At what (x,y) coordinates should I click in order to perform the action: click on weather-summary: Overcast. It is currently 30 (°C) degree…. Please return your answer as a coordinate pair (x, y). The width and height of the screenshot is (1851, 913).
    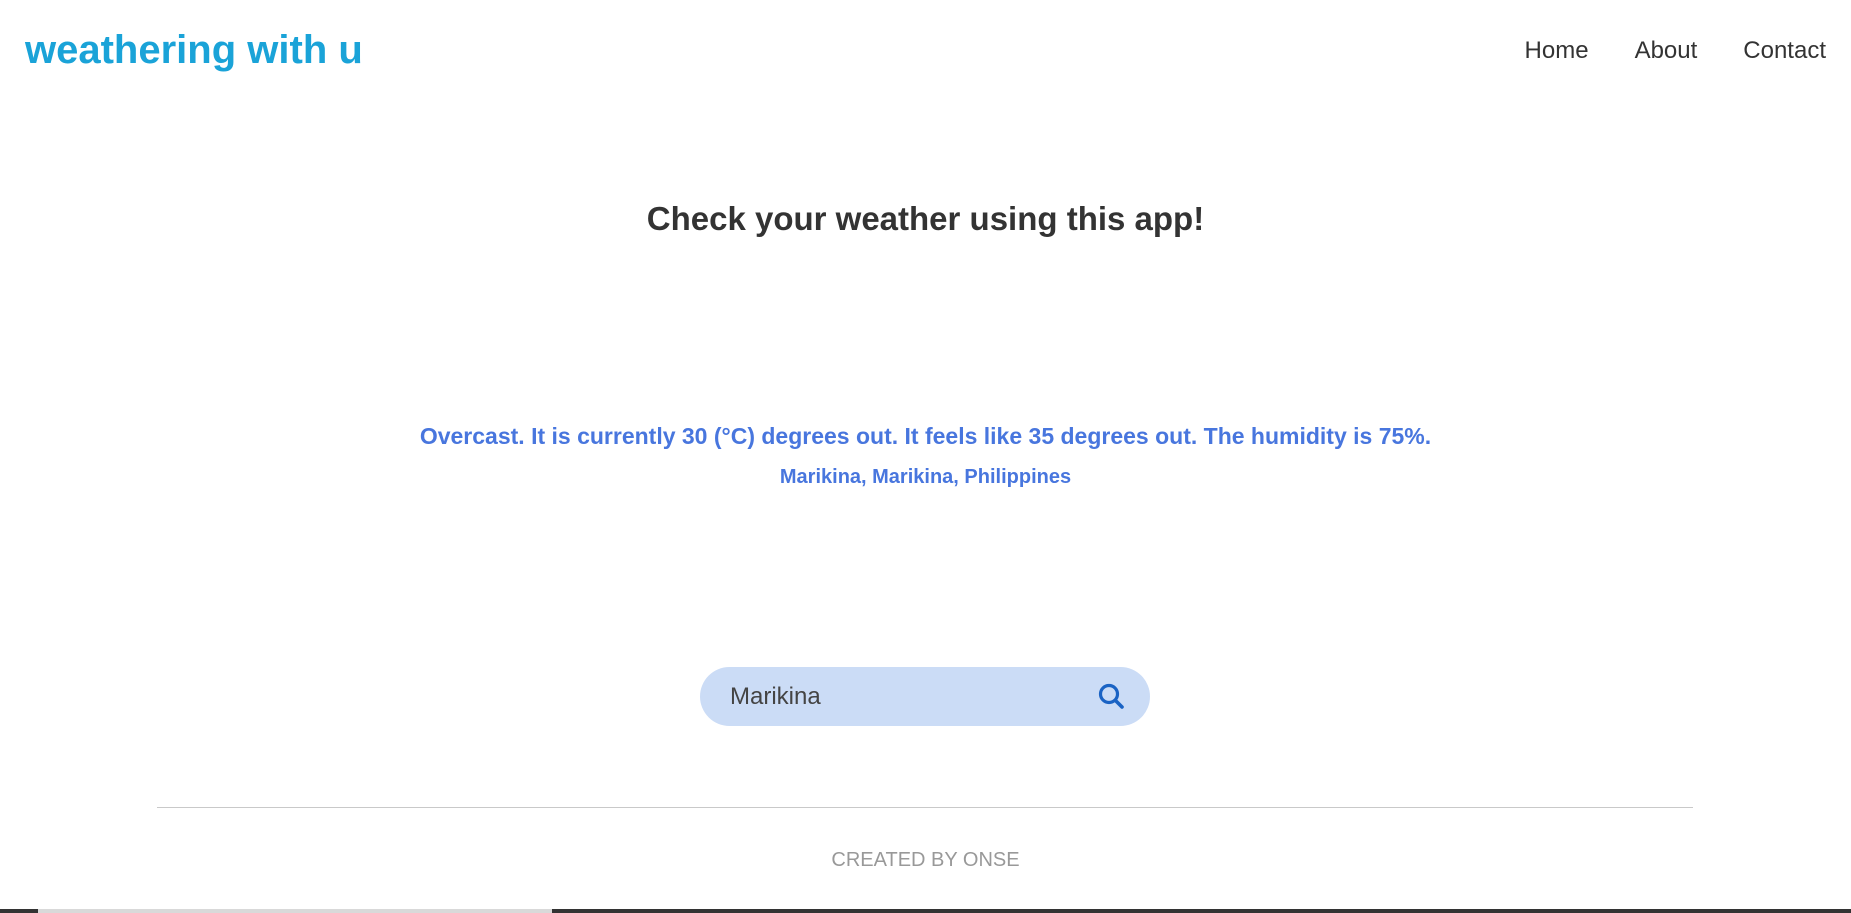
    Looking at the image, I should click on (925, 436).